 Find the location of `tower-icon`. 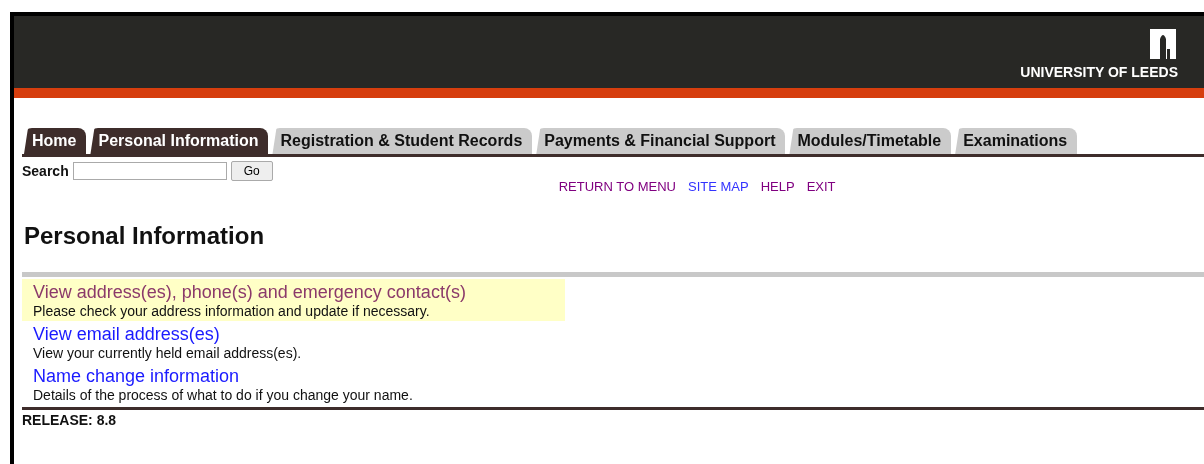

tower-icon is located at coordinates (1163, 44).